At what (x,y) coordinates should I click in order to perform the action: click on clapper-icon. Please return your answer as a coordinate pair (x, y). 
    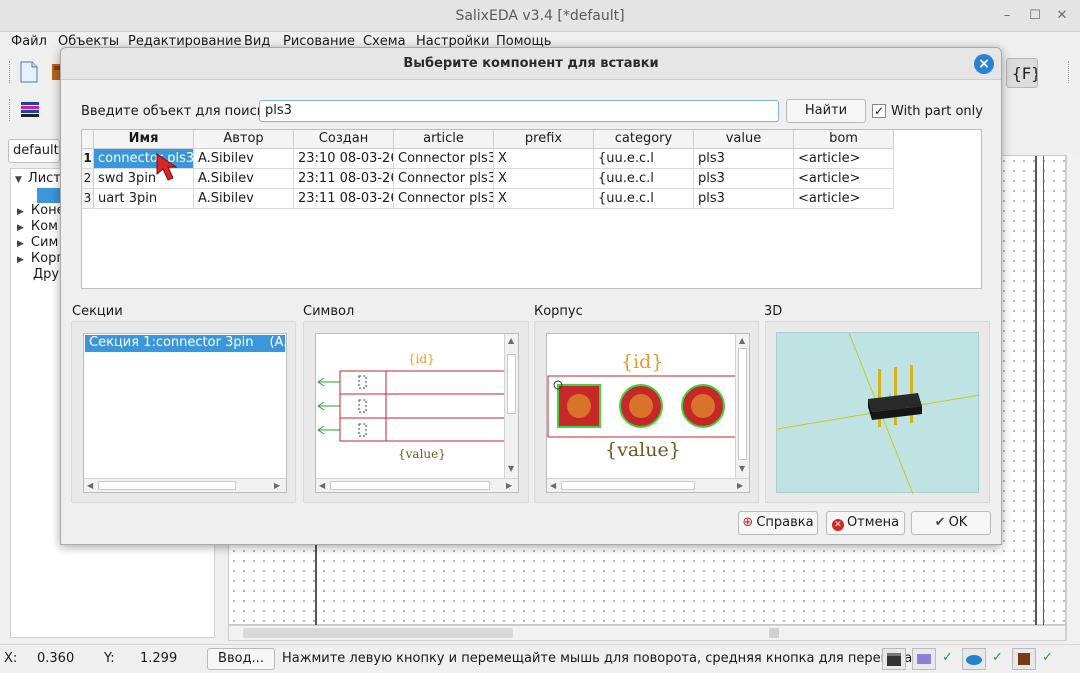
    Looking at the image, I should click on (894, 659).